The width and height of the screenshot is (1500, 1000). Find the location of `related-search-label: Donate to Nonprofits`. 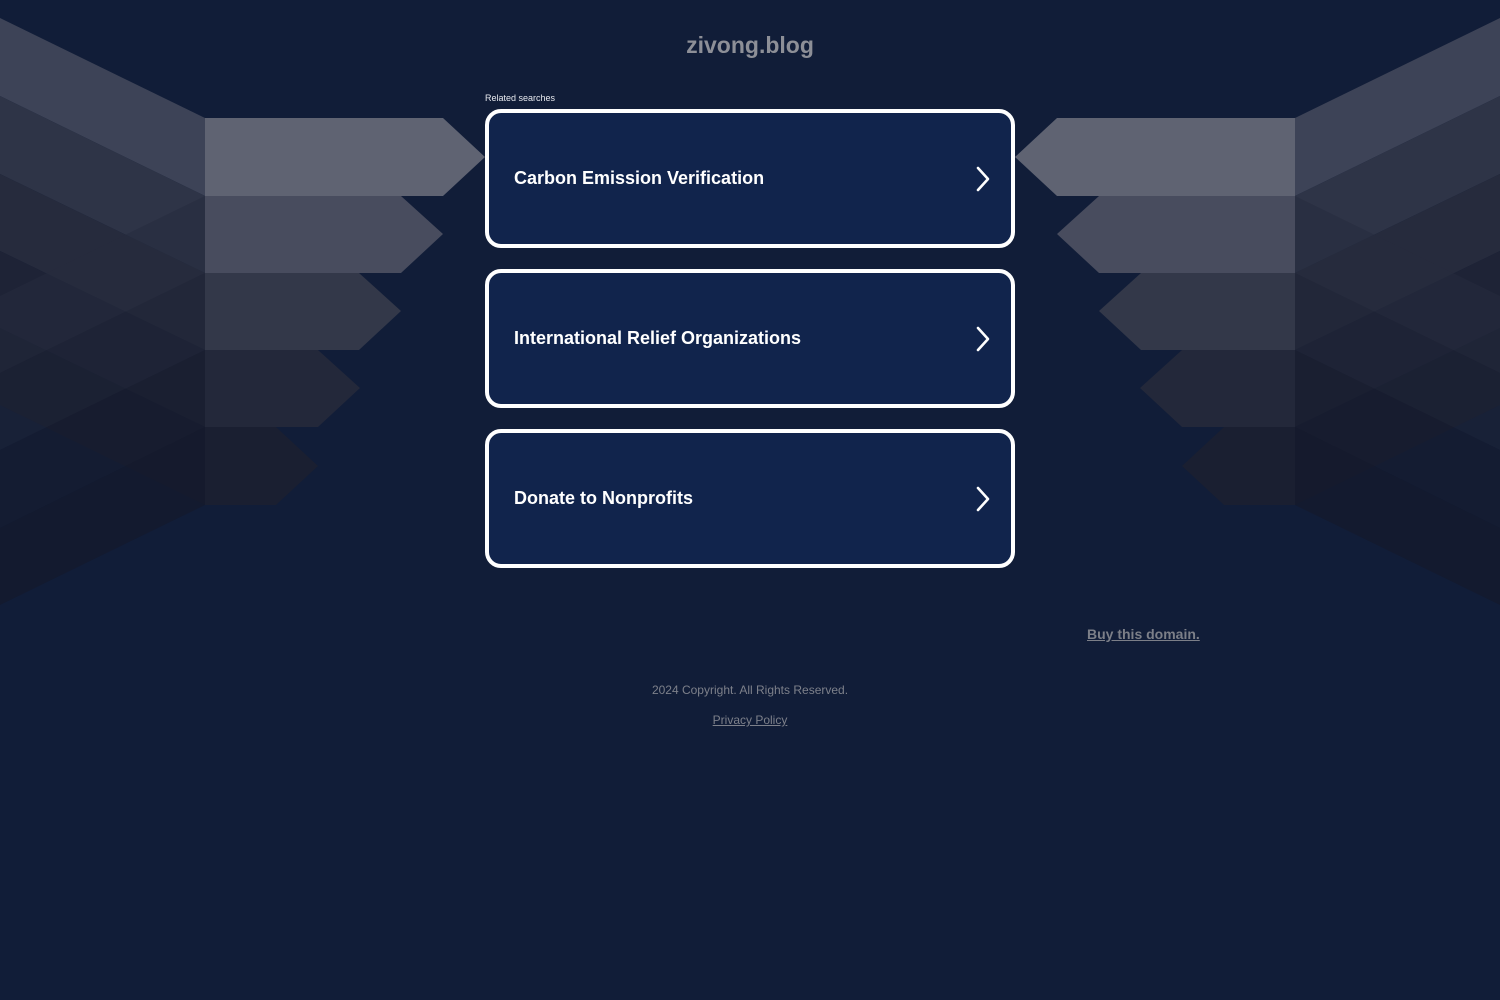

related-search-label: Donate to Nonprofits is located at coordinates (603, 498).